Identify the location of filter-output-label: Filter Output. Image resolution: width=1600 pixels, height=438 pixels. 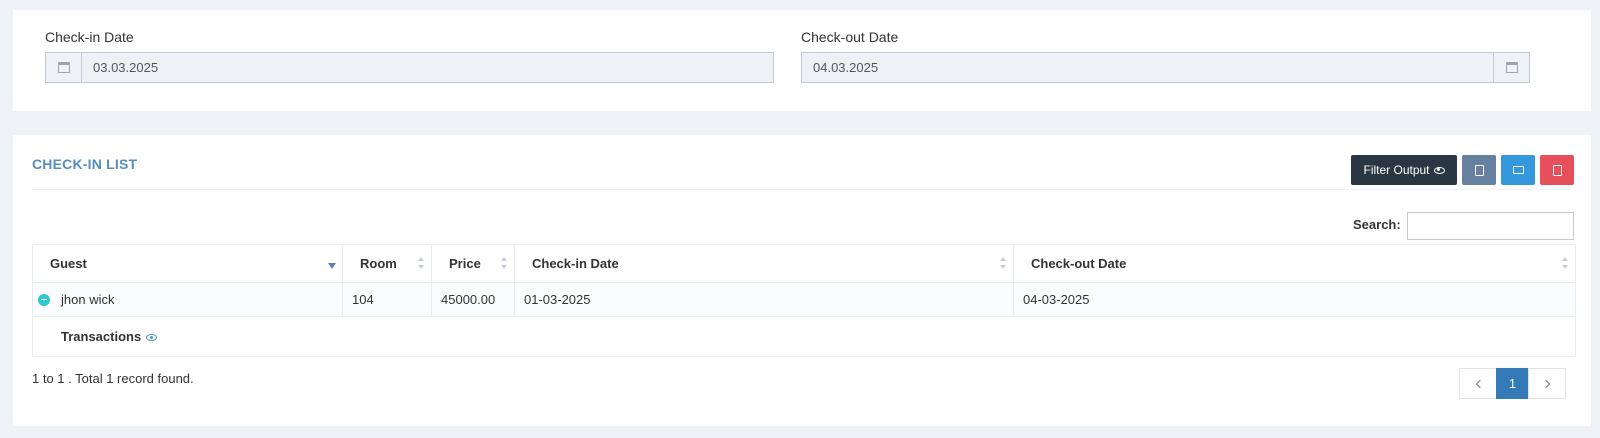
(1396, 170).